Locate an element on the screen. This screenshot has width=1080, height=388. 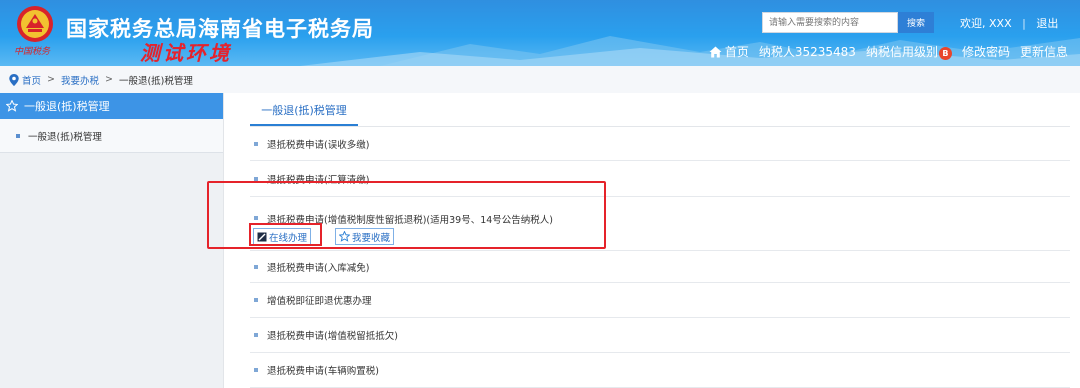
list-item: 退抵税费申请(误收多缴) is located at coordinates (660, 144).